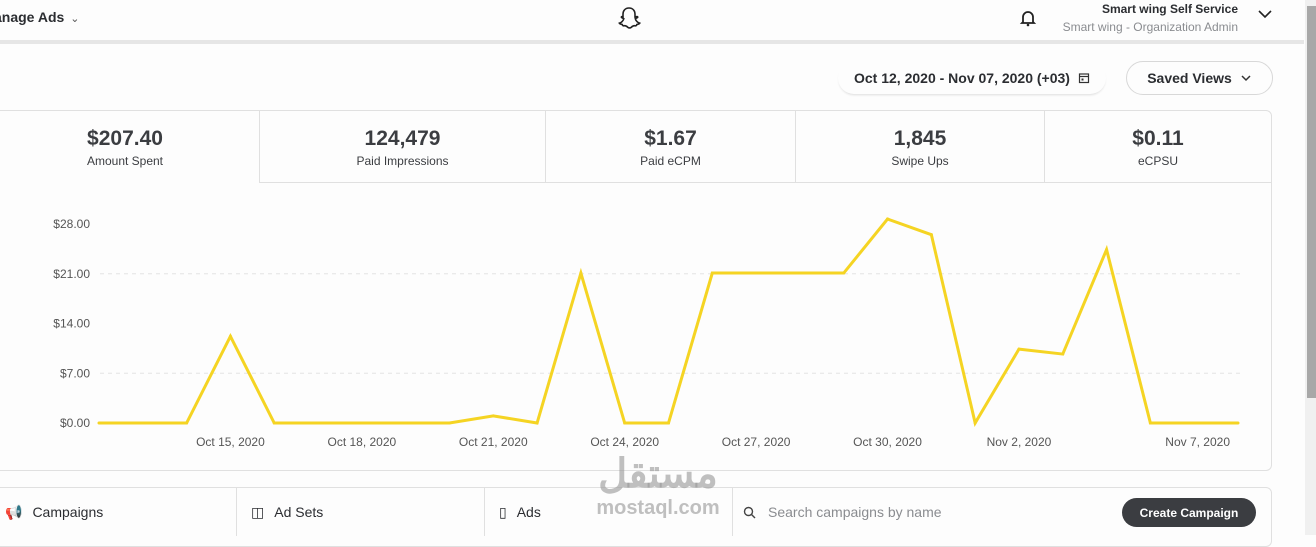 The image size is (1316, 547). I want to click on search-input: Search campaigns by name, so click(855, 512).